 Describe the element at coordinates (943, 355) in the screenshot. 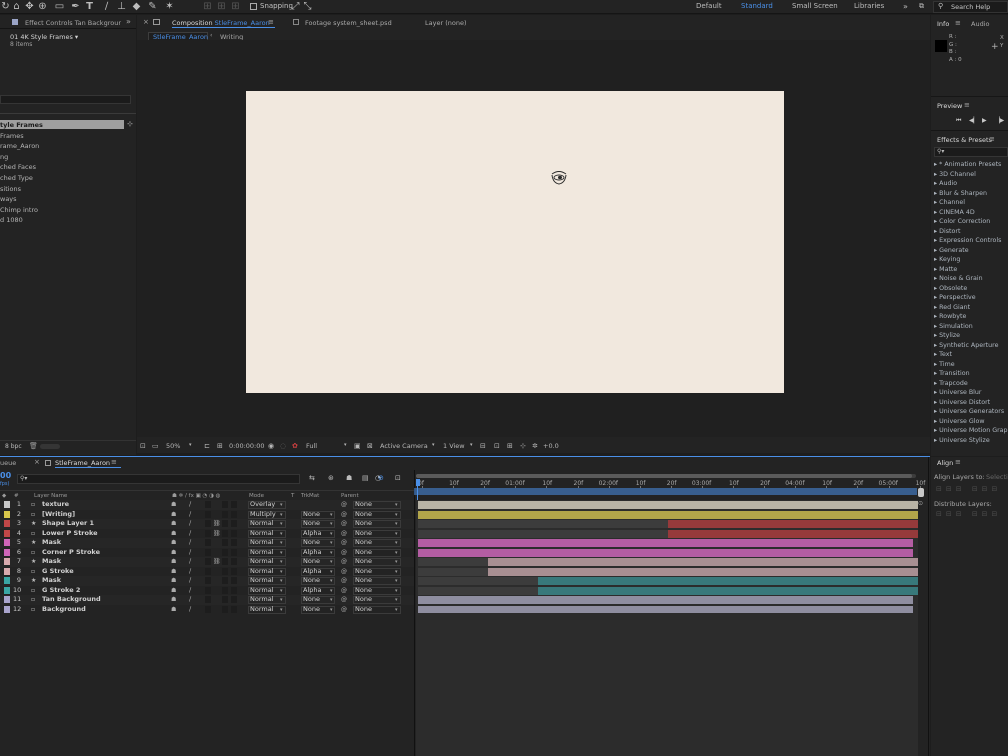

I see `effect-category: ▸ Text` at that location.